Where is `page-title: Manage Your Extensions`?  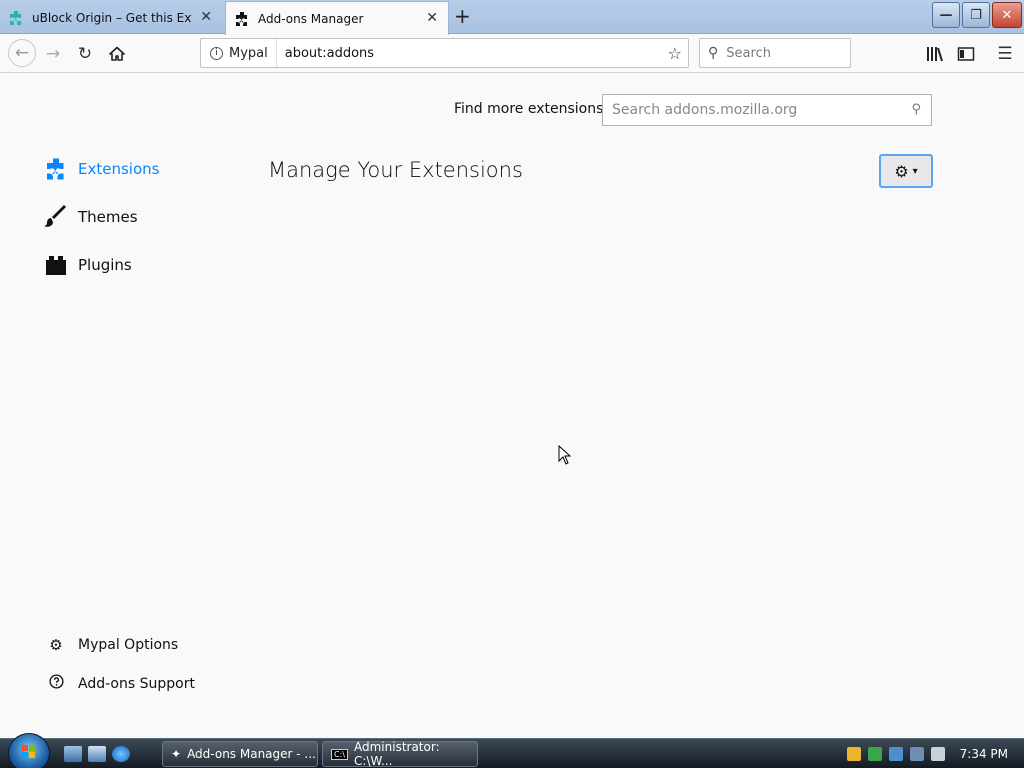
page-title: Manage Your Extensions is located at coordinates (395, 170).